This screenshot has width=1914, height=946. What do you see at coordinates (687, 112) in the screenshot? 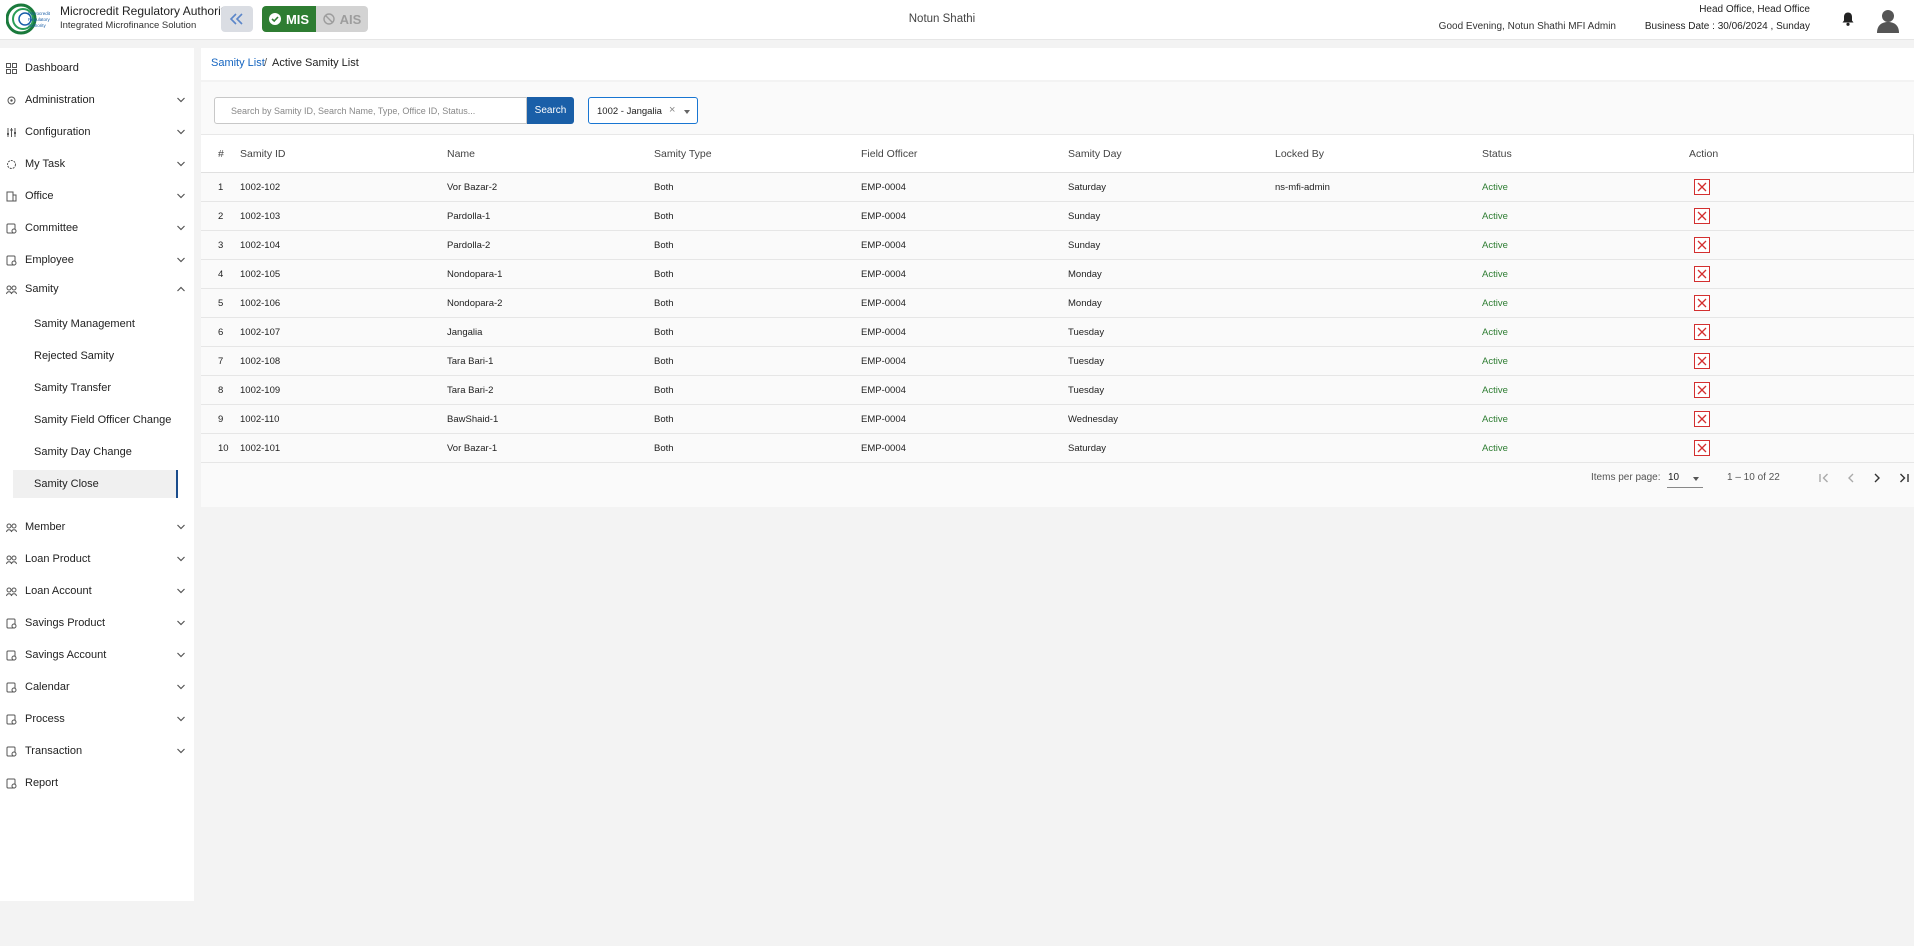
I see `dropdown-arrow-icon` at bounding box center [687, 112].